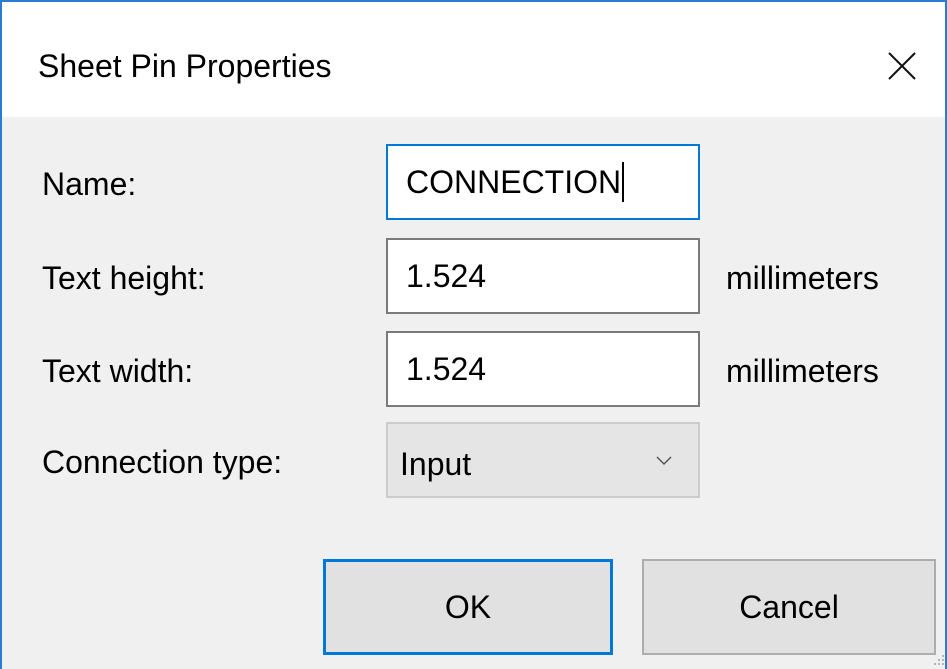 Image resolution: width=947 pixels, height=669 pixels. I want to click on text-width-units: millimeters, so click(802, 371).